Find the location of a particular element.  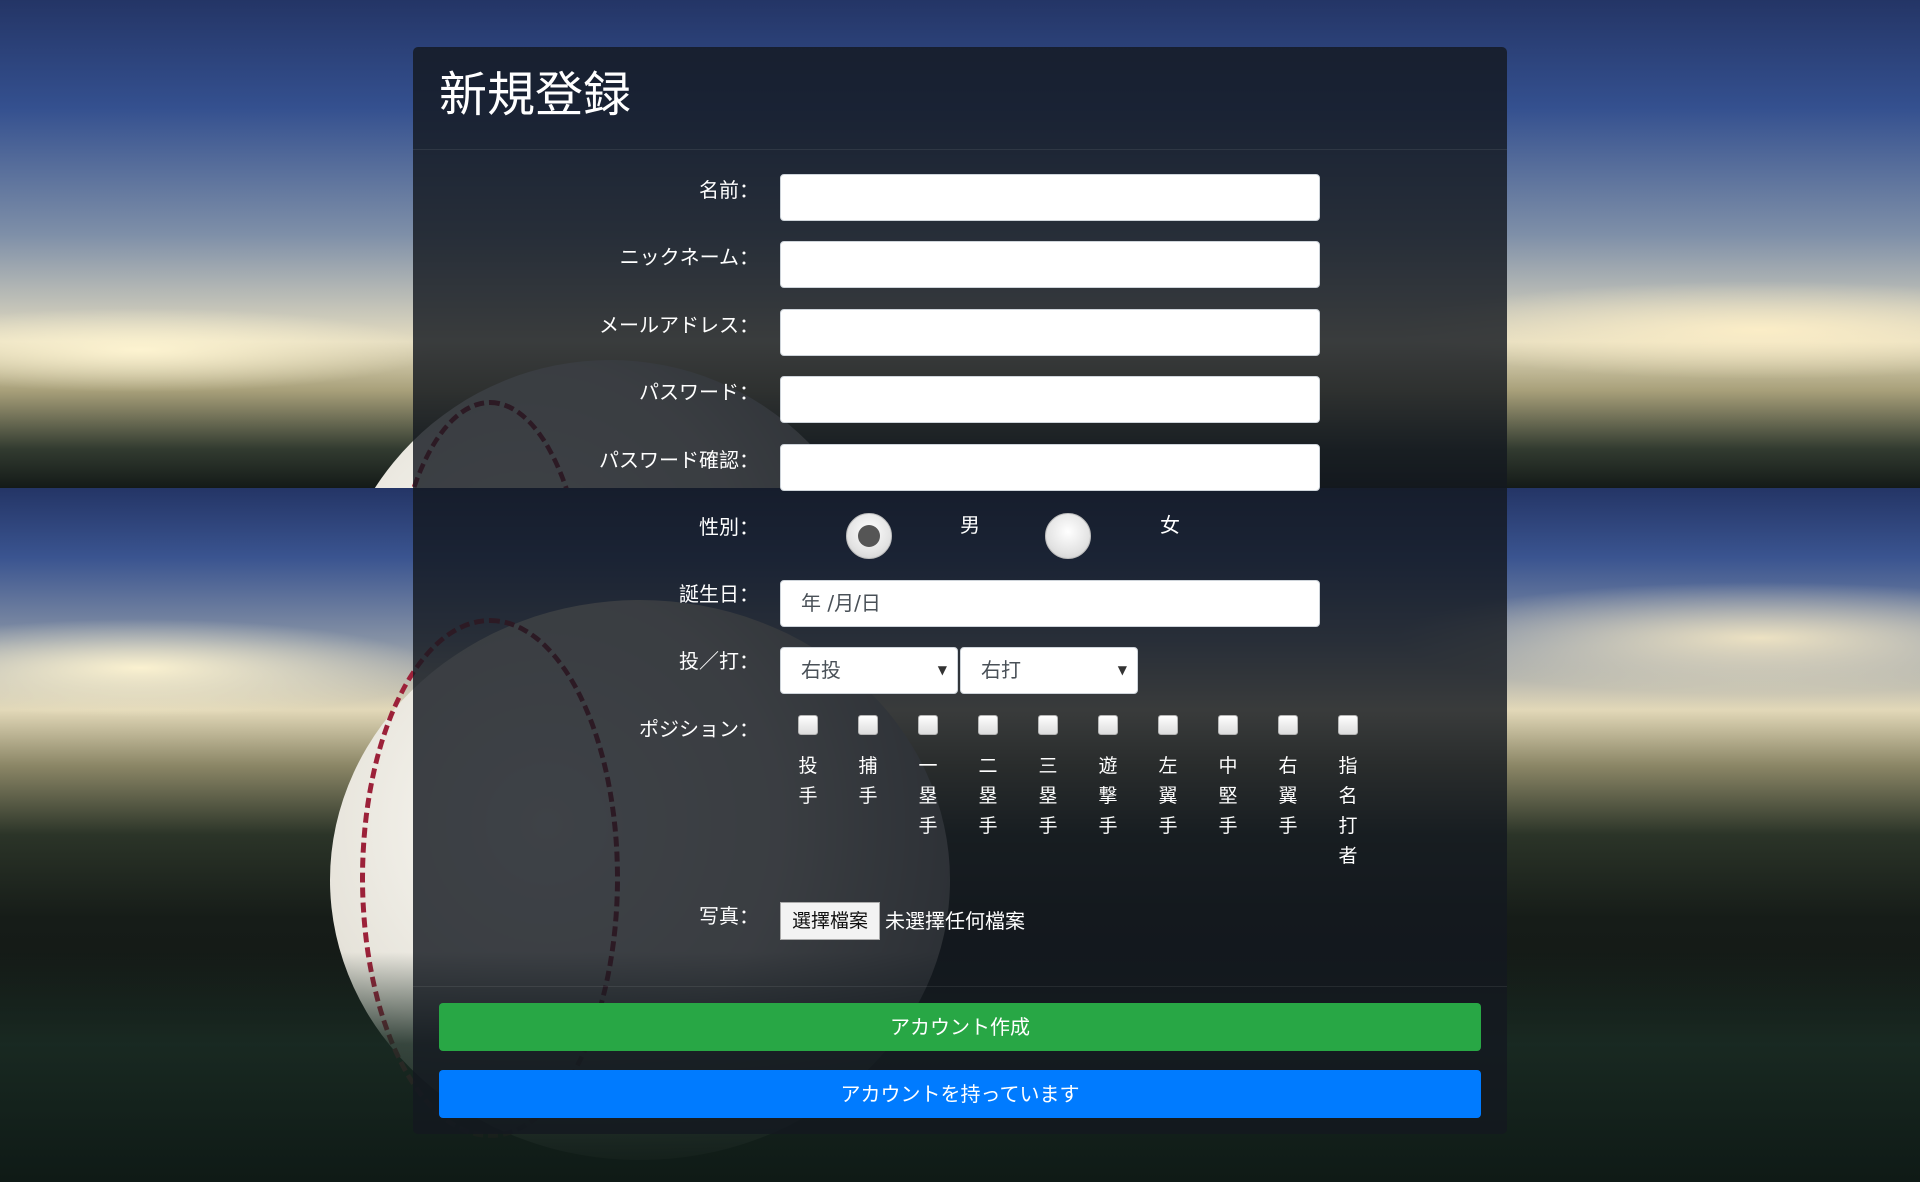

password-input is located at coordinates (1050, 399).